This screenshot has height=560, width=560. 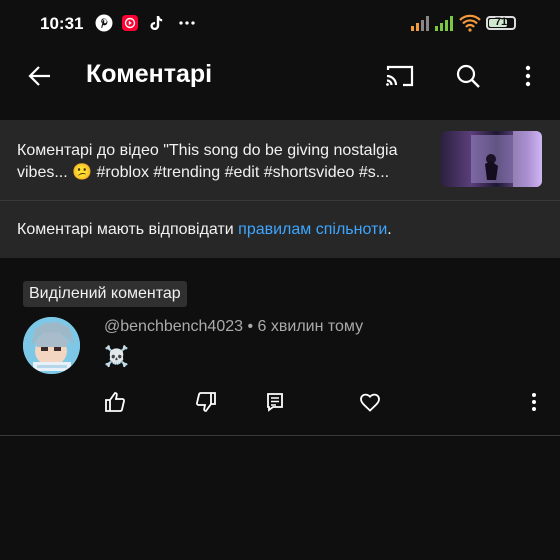 I want to click on more-options-button, so click(x=528, y=76).